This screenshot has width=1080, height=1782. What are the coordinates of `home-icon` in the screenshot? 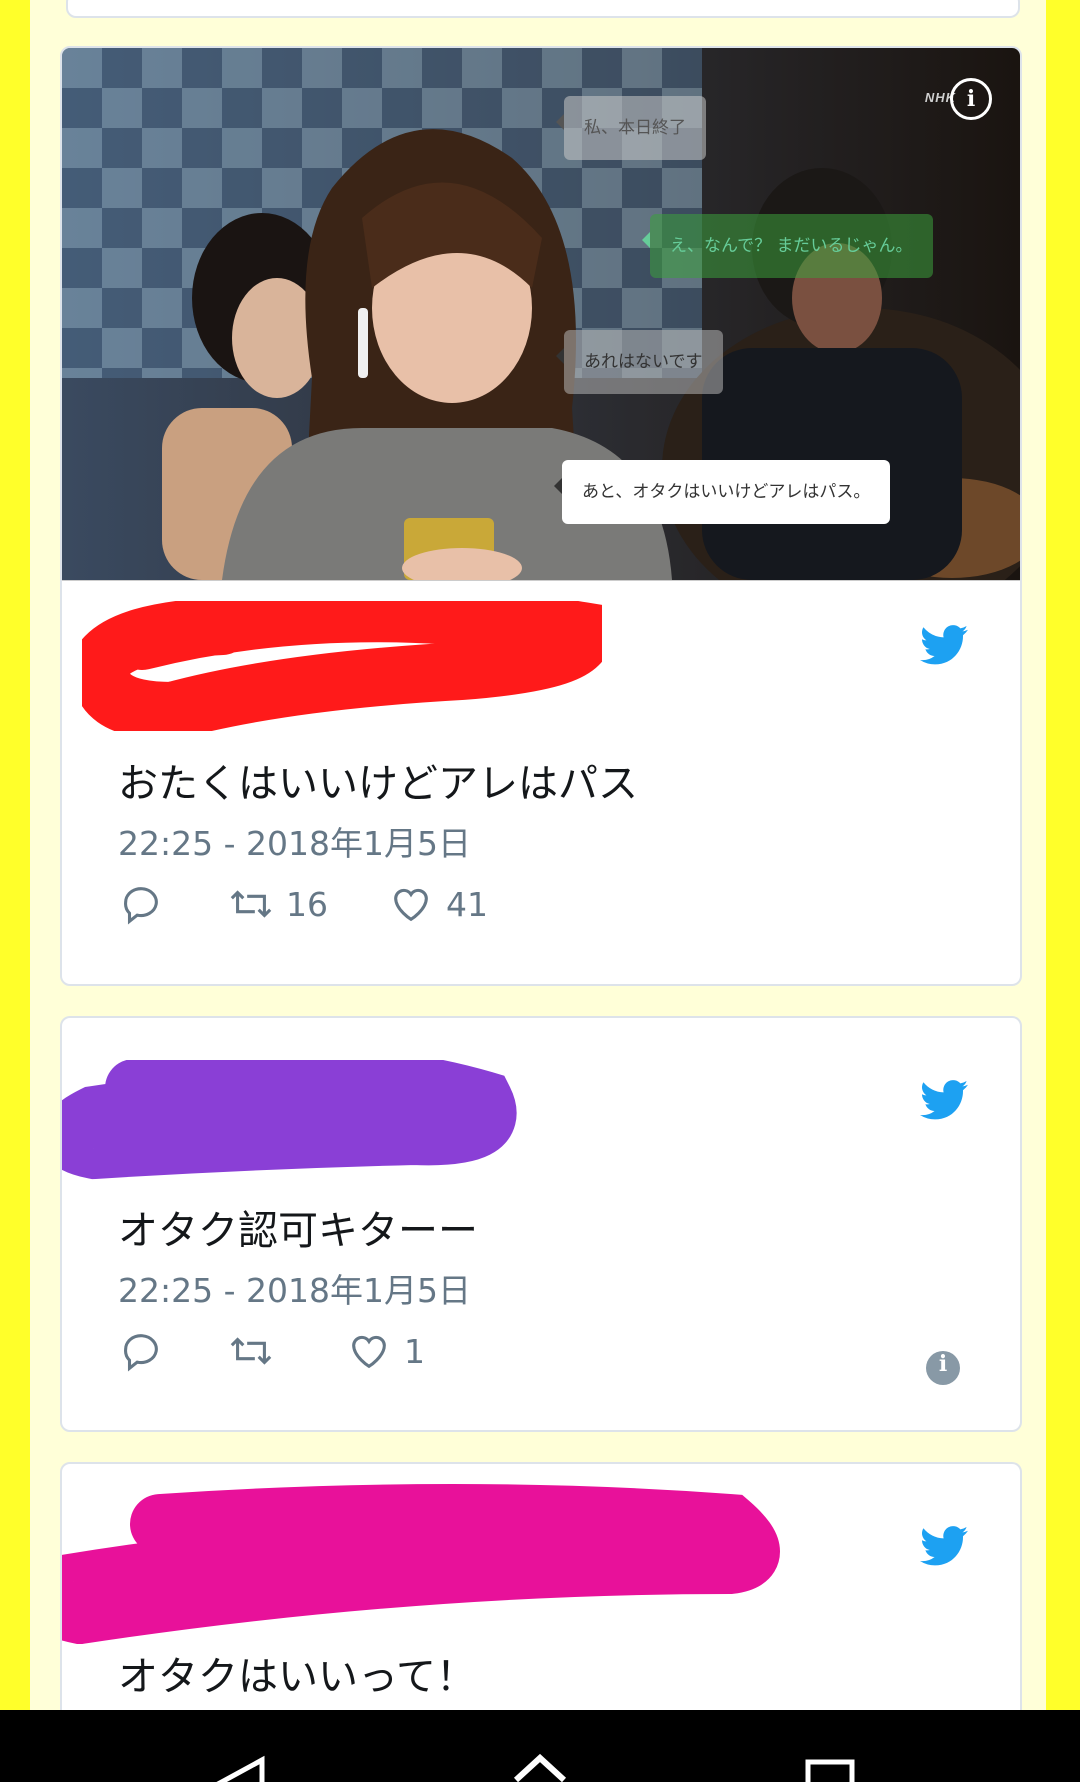 It's located at (540, 1764).